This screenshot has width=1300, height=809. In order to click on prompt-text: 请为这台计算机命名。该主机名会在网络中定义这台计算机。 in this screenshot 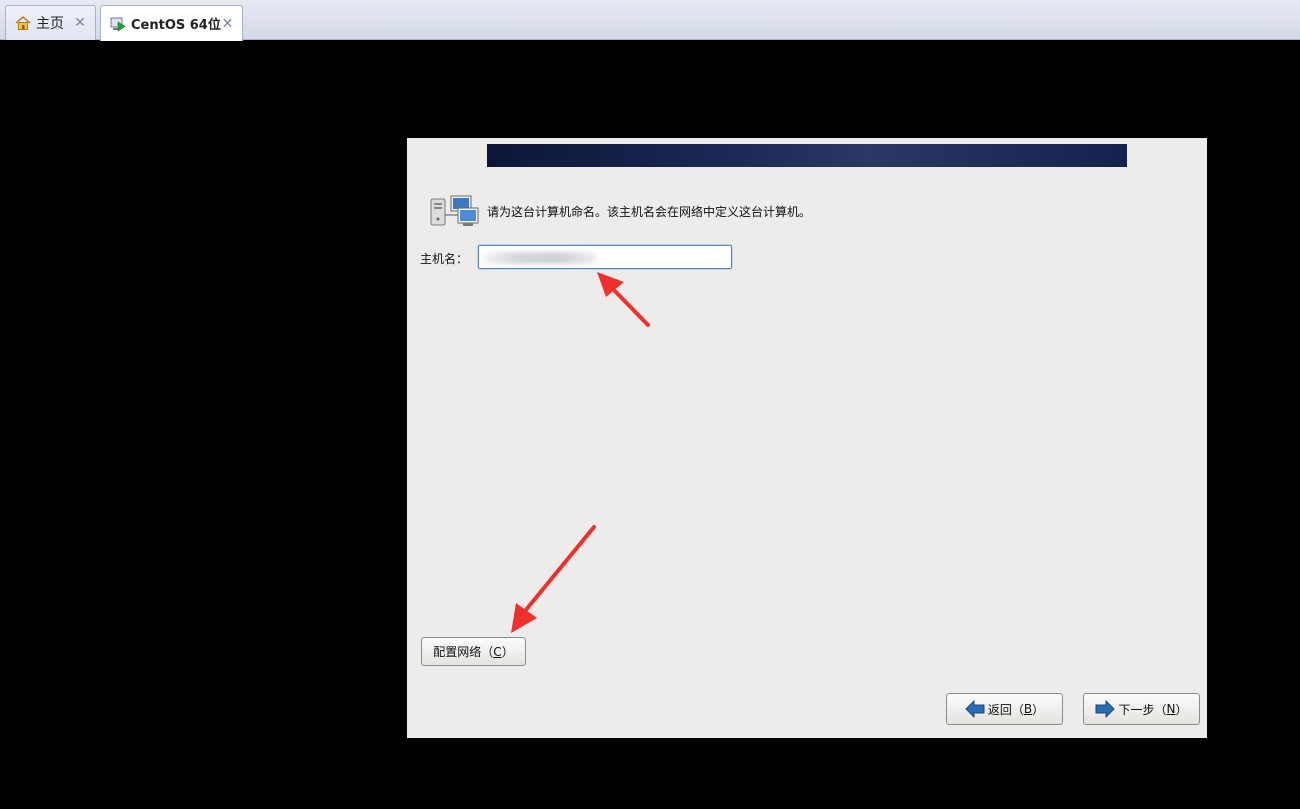, I will do `click(649, 211)`.